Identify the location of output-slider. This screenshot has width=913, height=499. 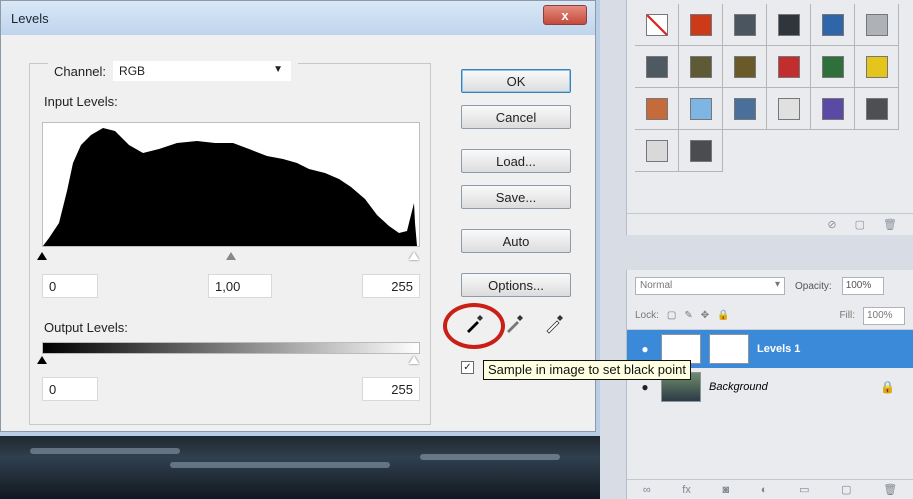
(228, 362).